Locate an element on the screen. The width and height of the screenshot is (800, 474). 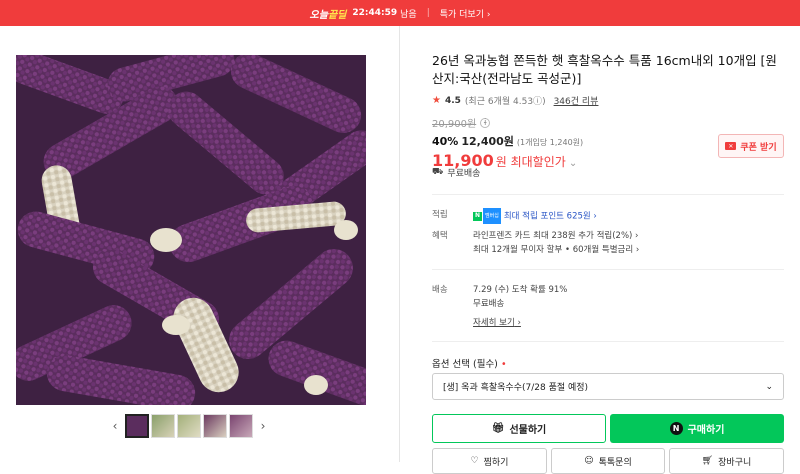
more-deals-link: 특가 더보기 › is located at coordinates (465, 13).